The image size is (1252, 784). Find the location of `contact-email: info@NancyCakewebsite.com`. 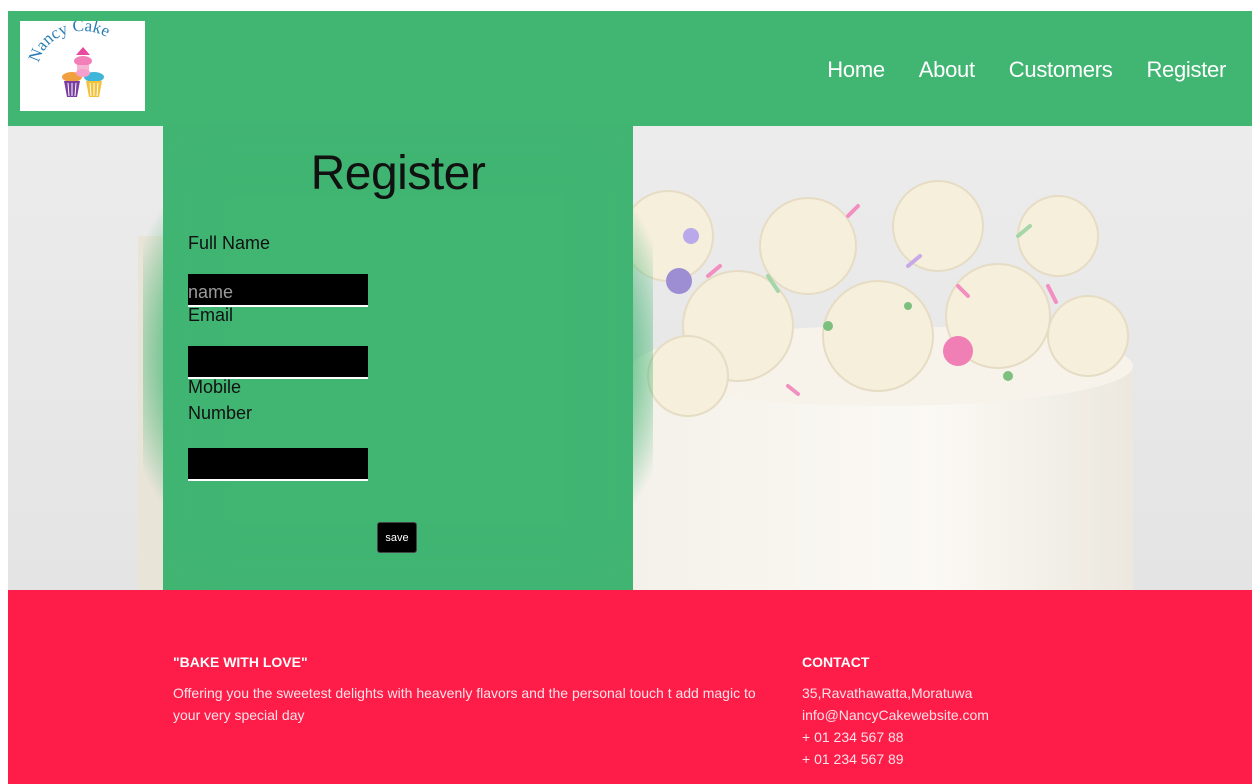

contact-email: info@NancyCakewebsite.com is located at coordinates (895, 715).